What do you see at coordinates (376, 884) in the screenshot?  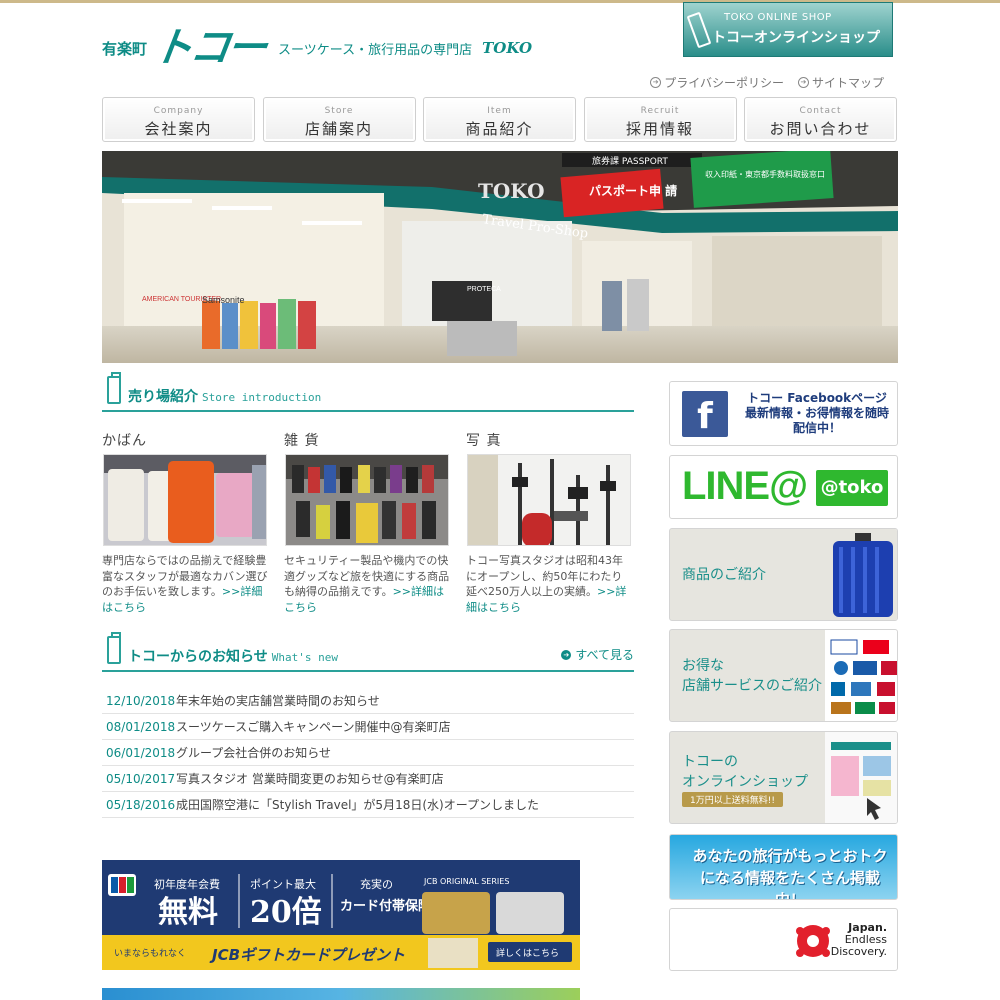 I see `jcb-insurance-top: 充実の` at bounding box center [376, 884].